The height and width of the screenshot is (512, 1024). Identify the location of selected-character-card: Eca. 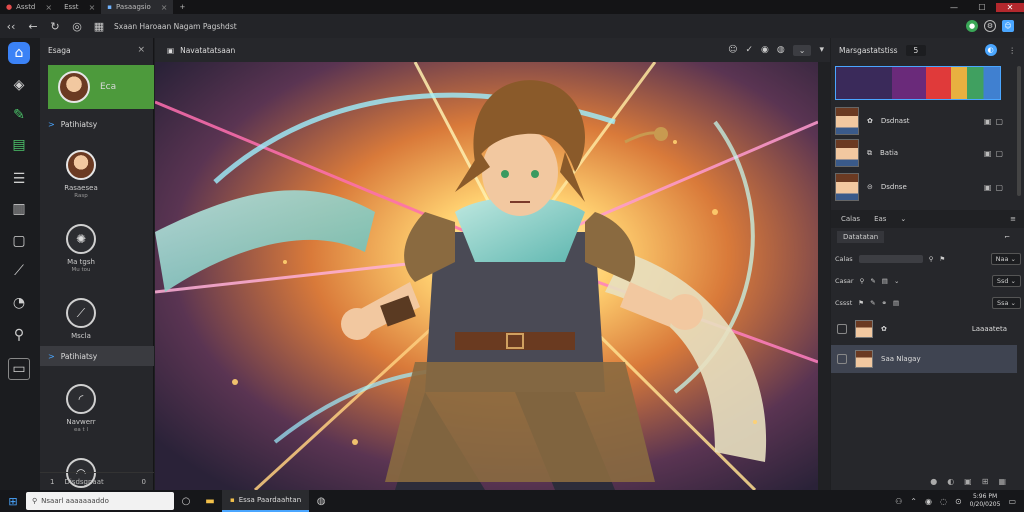
(101, 87).